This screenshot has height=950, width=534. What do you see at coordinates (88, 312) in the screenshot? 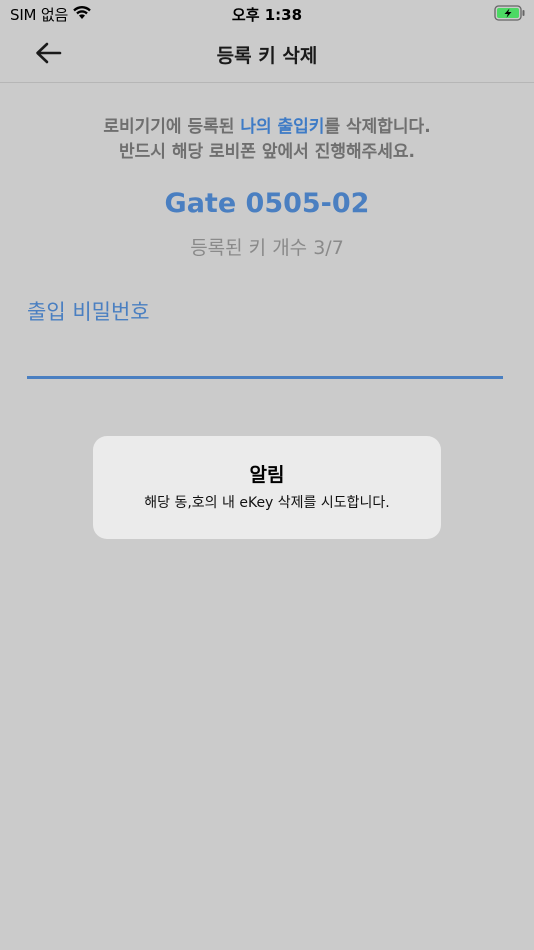
I see `password-label: 출입 비밀번호` at bounding box center [88, 312].